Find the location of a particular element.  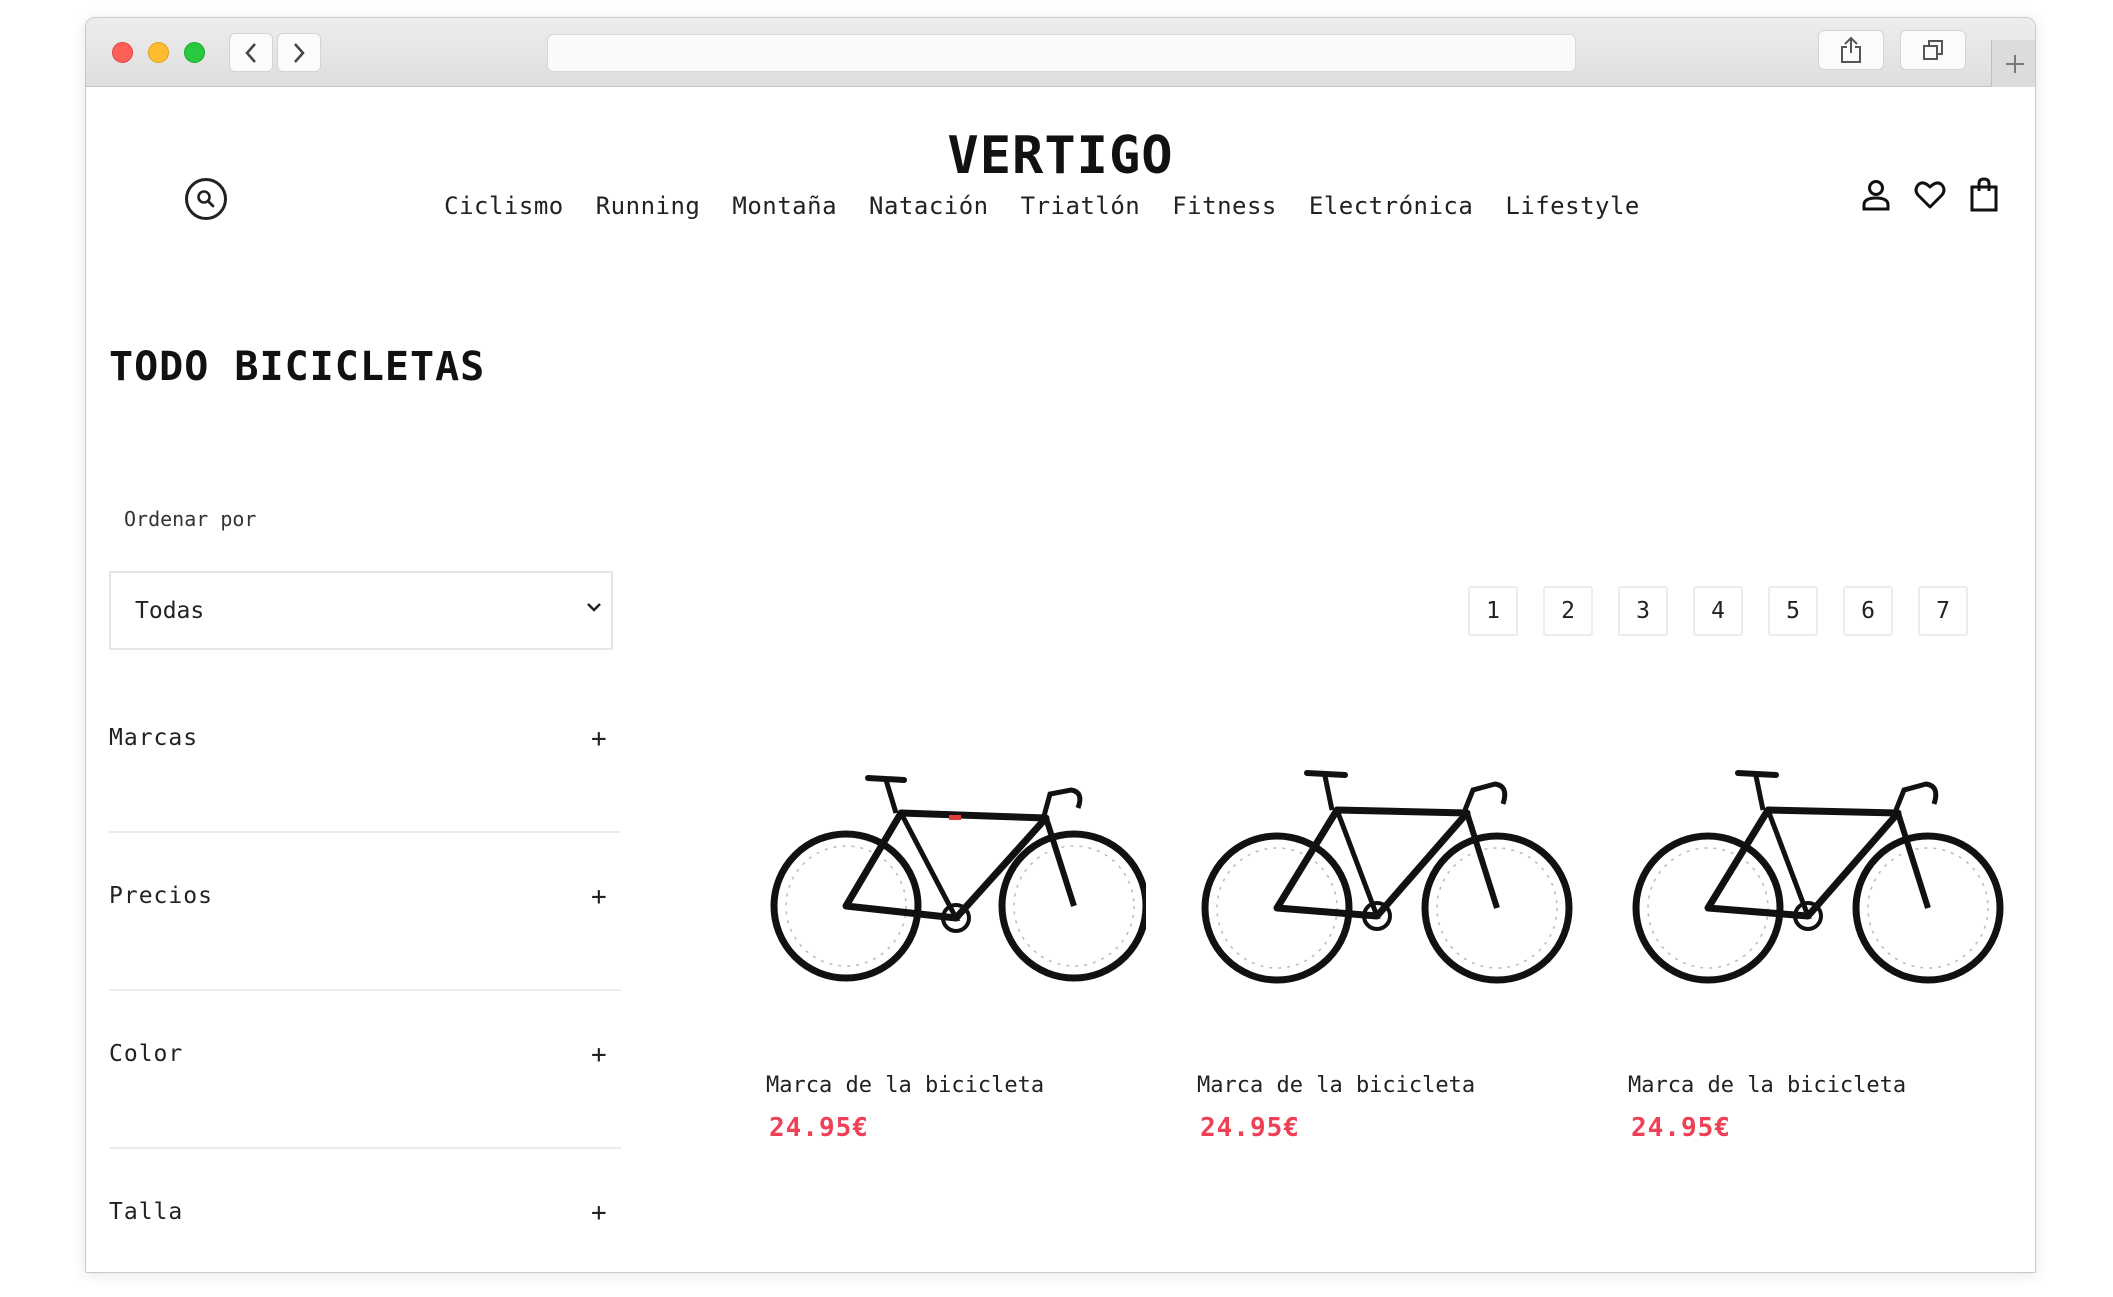

sort-select: Todas is located at coordinates (361, 610).